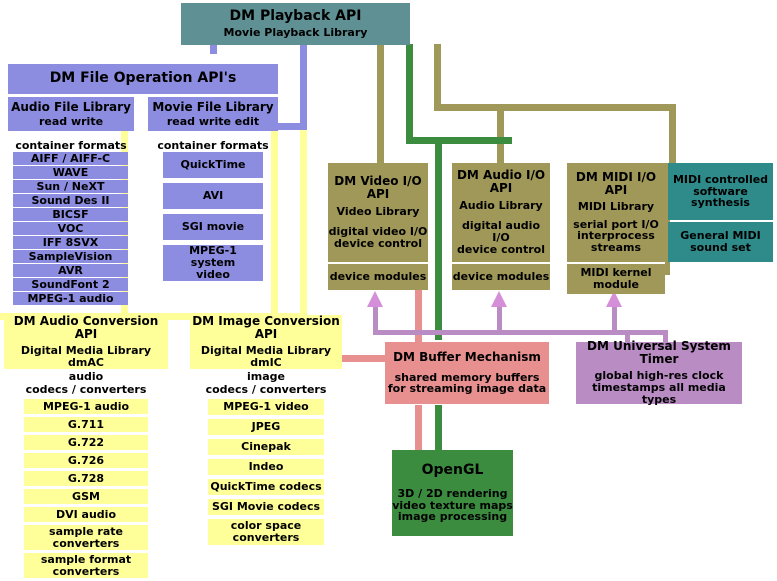  I want to click on dm-video-io-desc: digital video I/O device control, so click(378, 237).